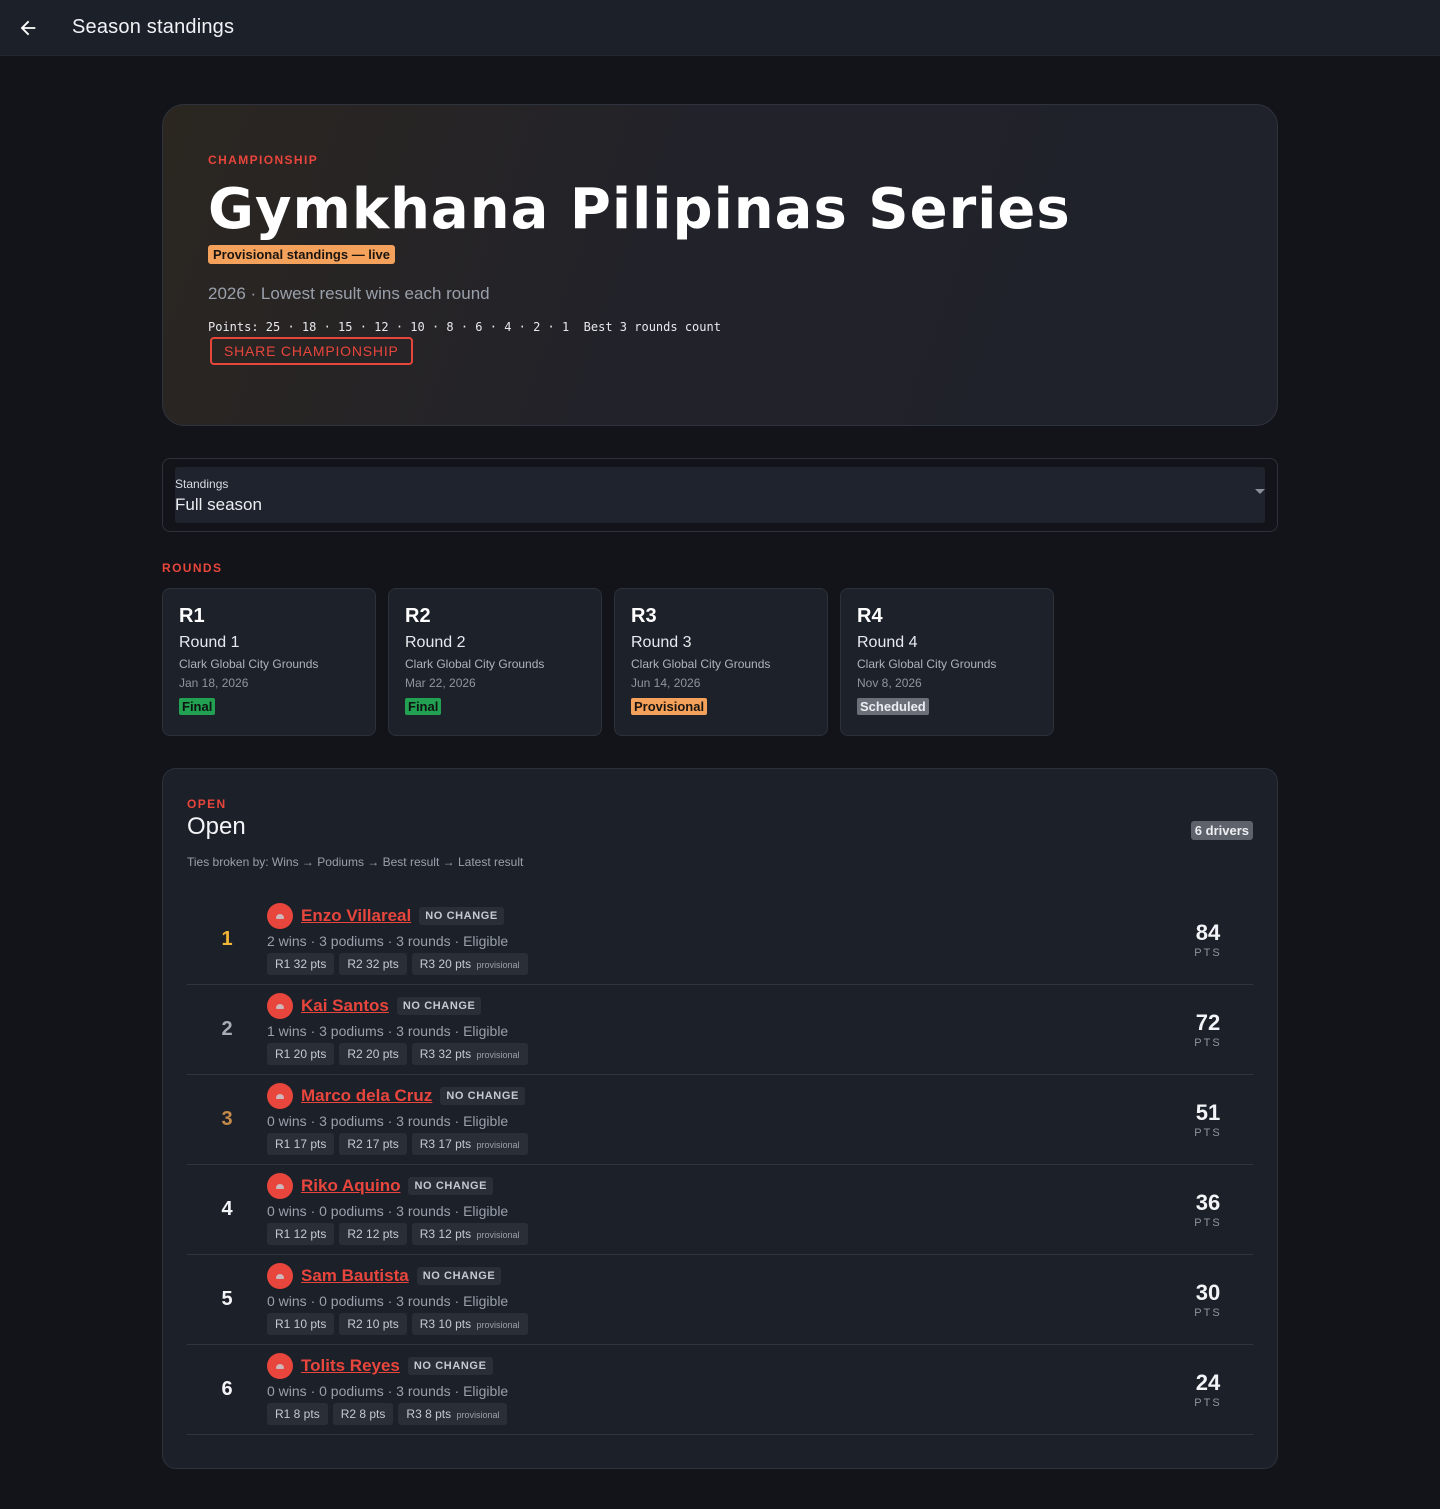 The height and width of the screenshot is (1509, 1440). I want to click on driver-name-link: Riko Aquino, so click(350, 1186).